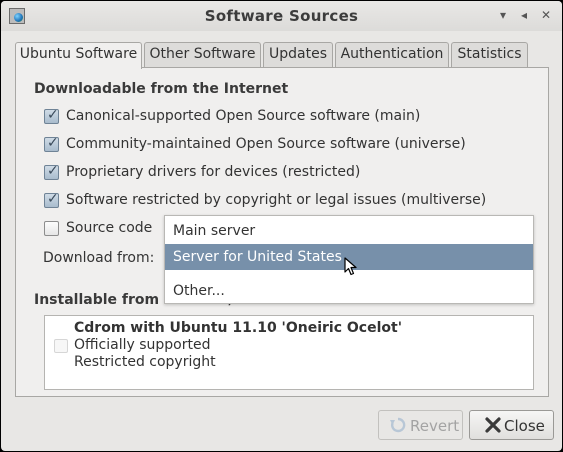 This screenshot has width=563, height=452. I want to click on cdrom-checkbox, so click(61, 346).